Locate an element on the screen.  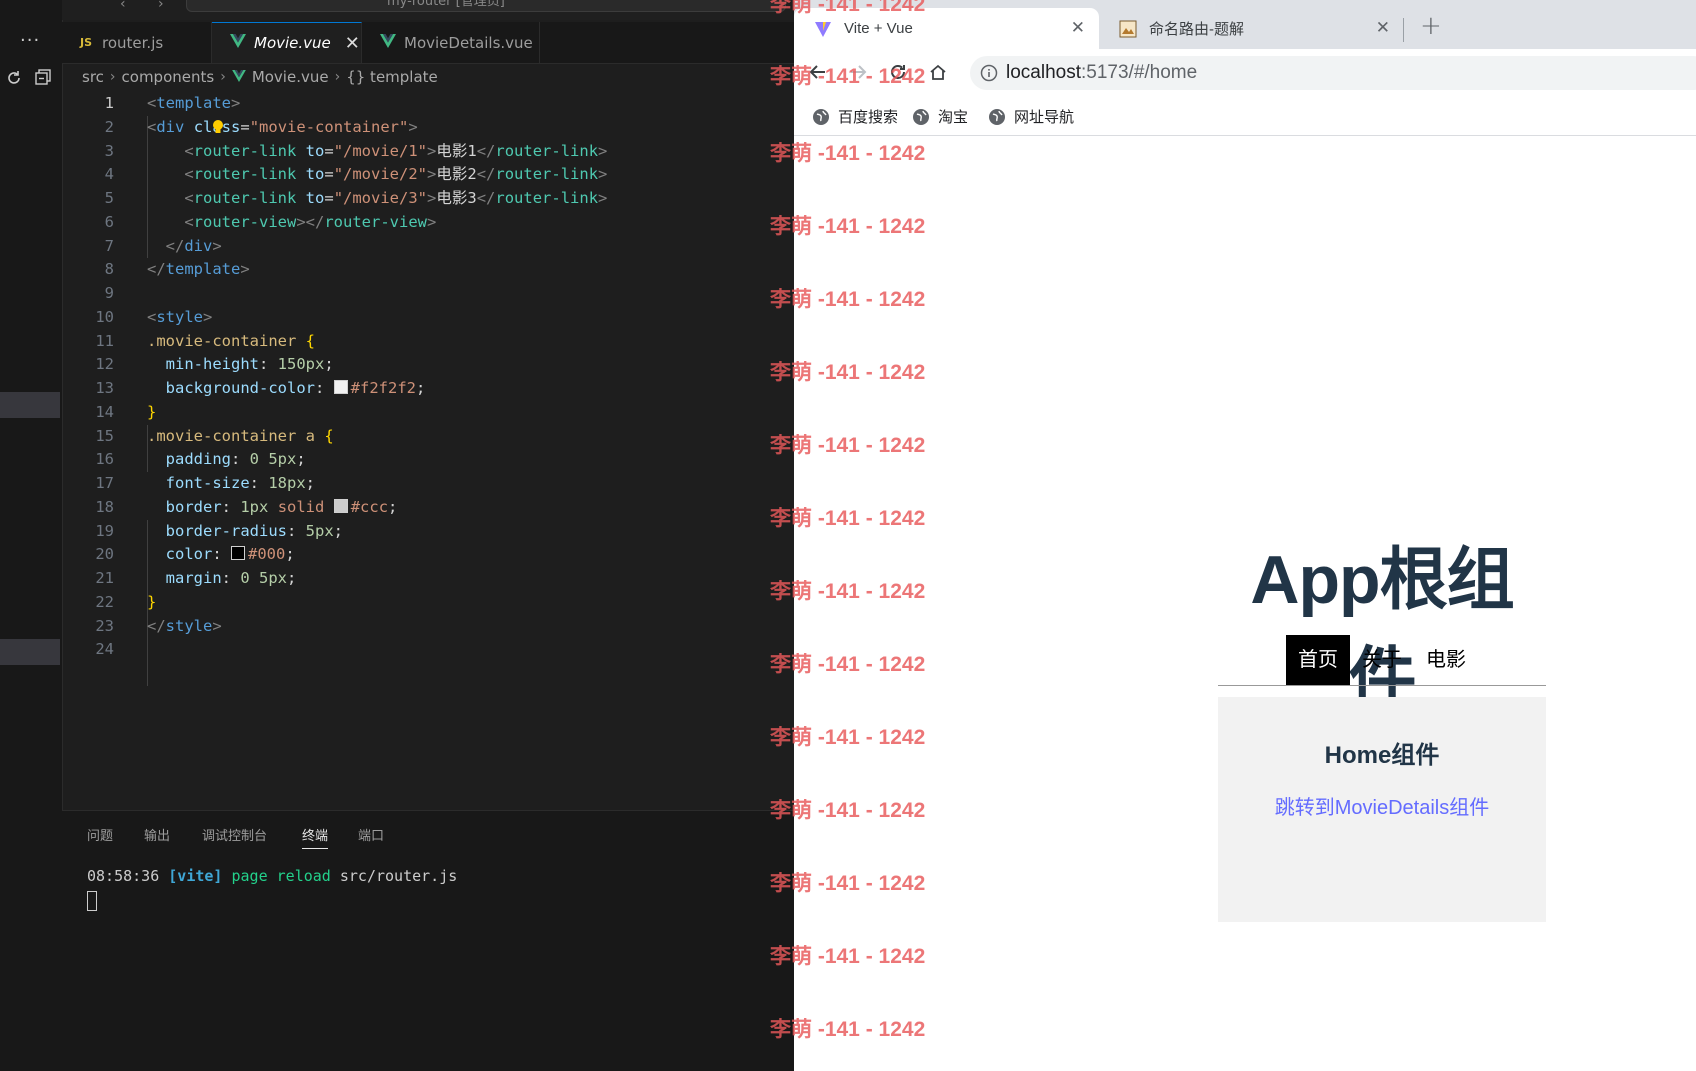
browser-tab-label: Vite + Vue is located at coordinates (878, 28).